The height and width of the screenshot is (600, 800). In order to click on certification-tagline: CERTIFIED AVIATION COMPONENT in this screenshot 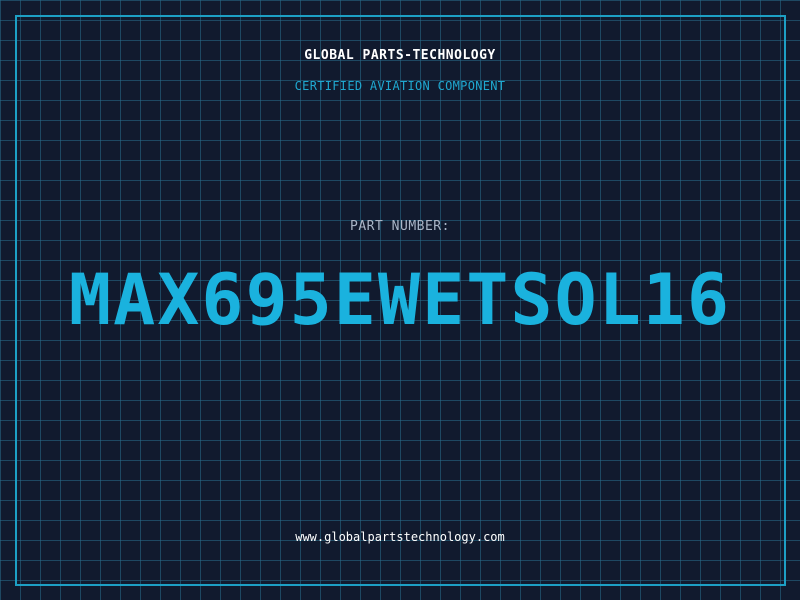, I will do `click(400, 86)`.